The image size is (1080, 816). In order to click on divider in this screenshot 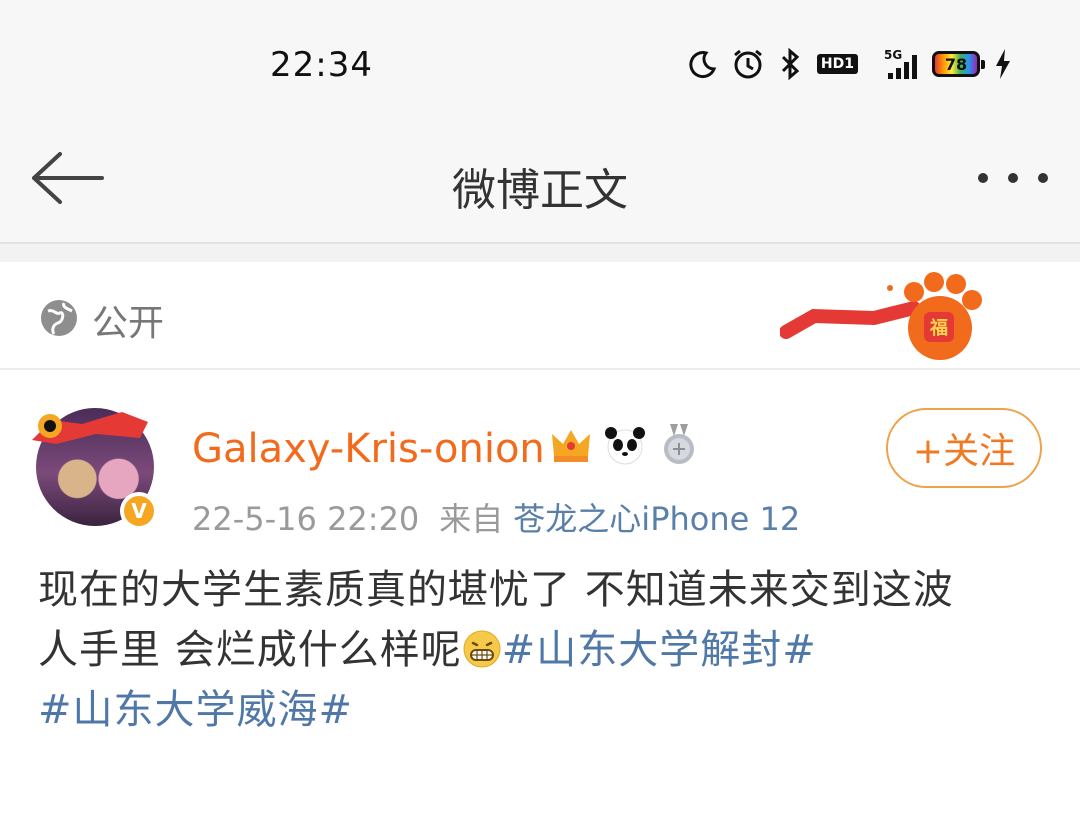, I will do `click(540, 253)`.